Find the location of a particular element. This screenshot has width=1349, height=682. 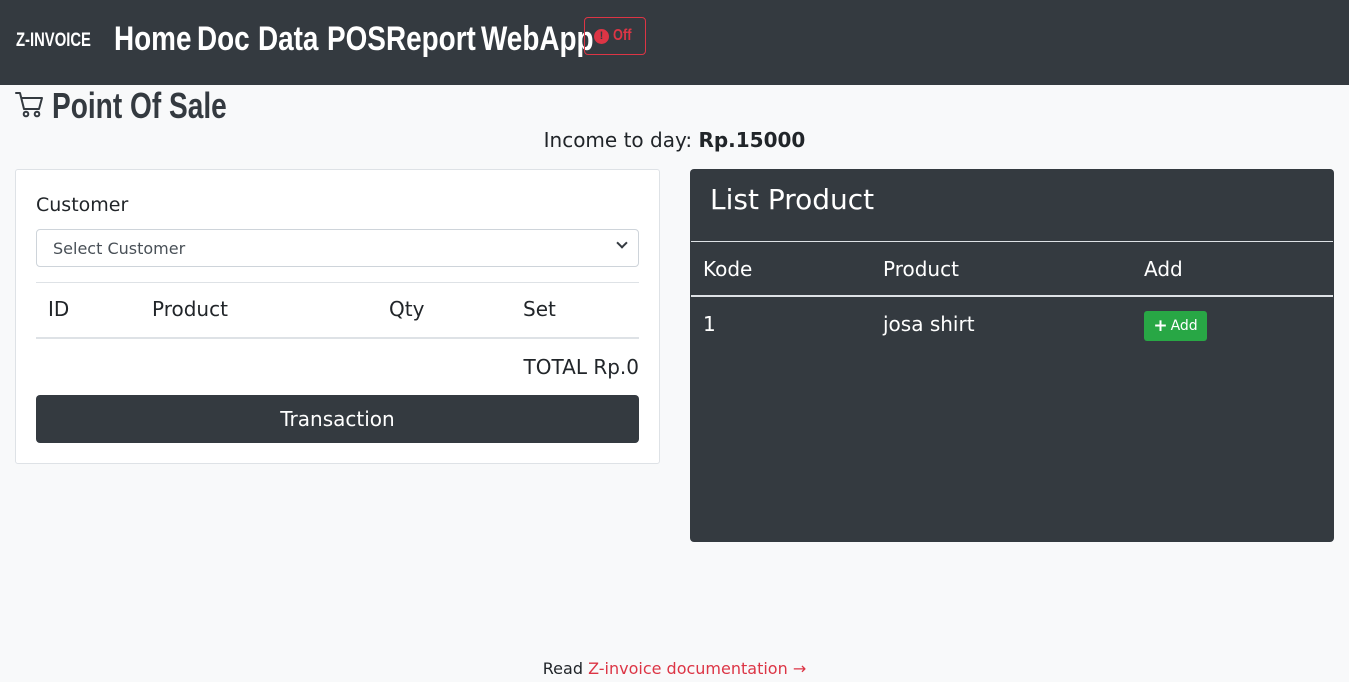

nav-webapp: WebApp is located at coordinates (537, 39).